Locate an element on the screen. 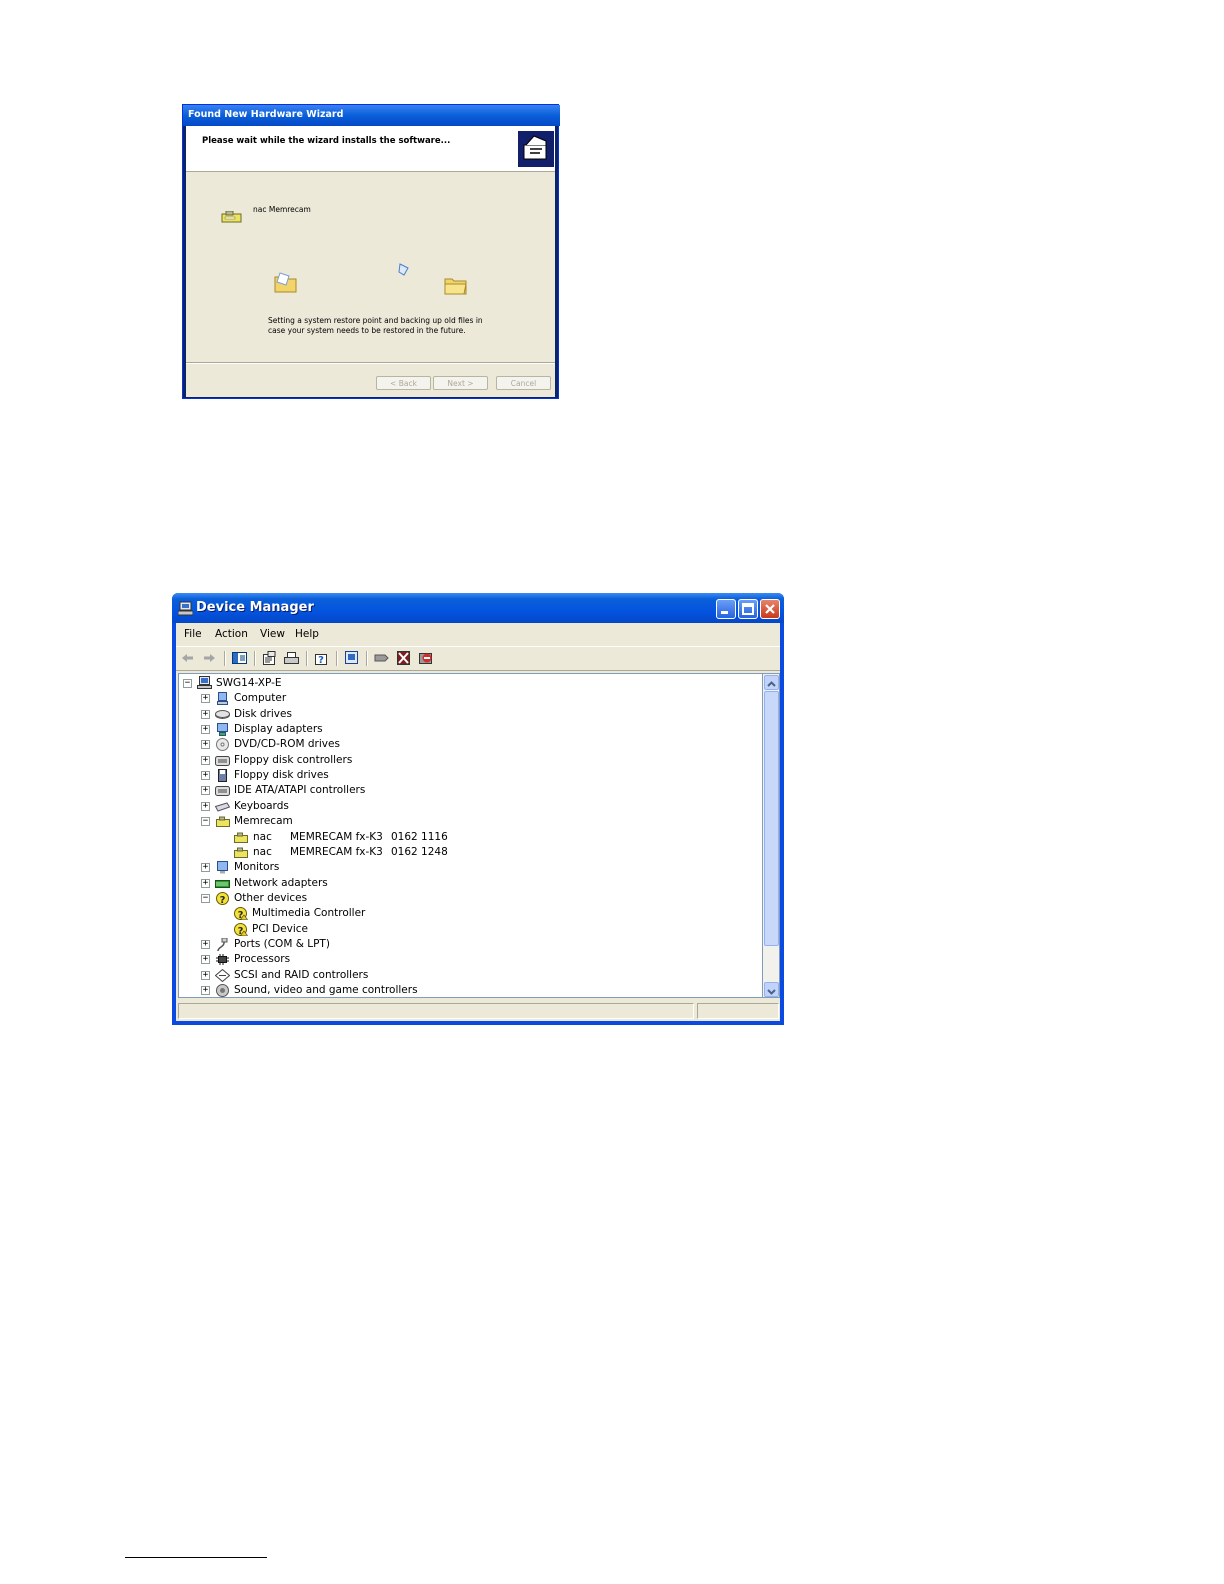 Image resolution: width=1224 pixels, height=1584 pixels. tree-device: ? Multimedia Controller is located at coordinates (469, 913).